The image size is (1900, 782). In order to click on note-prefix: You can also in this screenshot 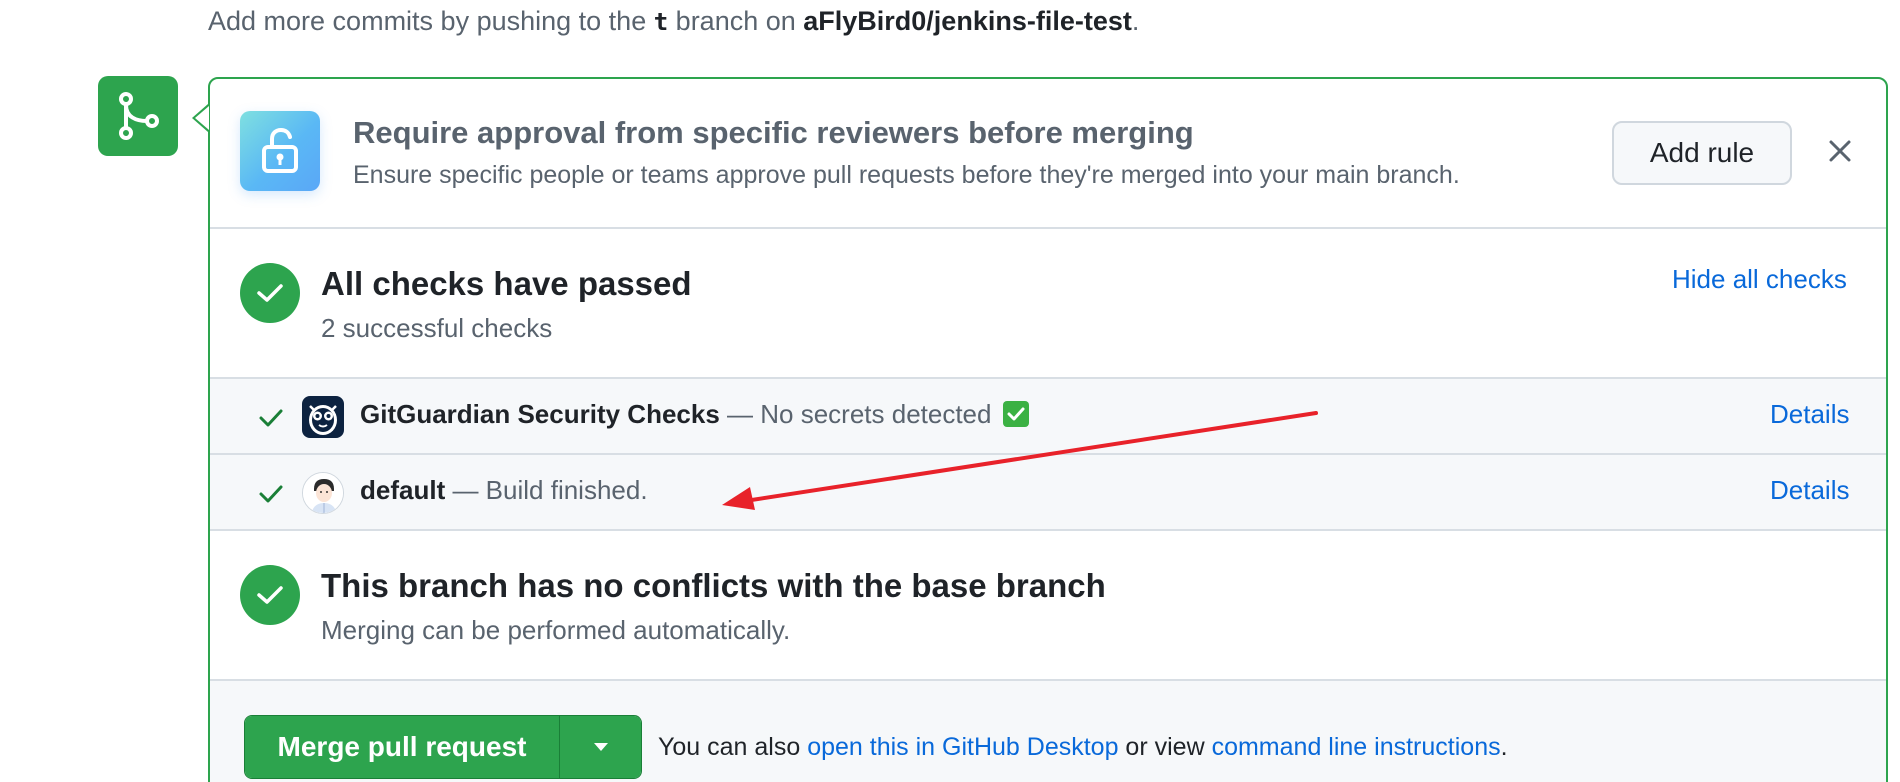, I will do `click(733, 747)`.